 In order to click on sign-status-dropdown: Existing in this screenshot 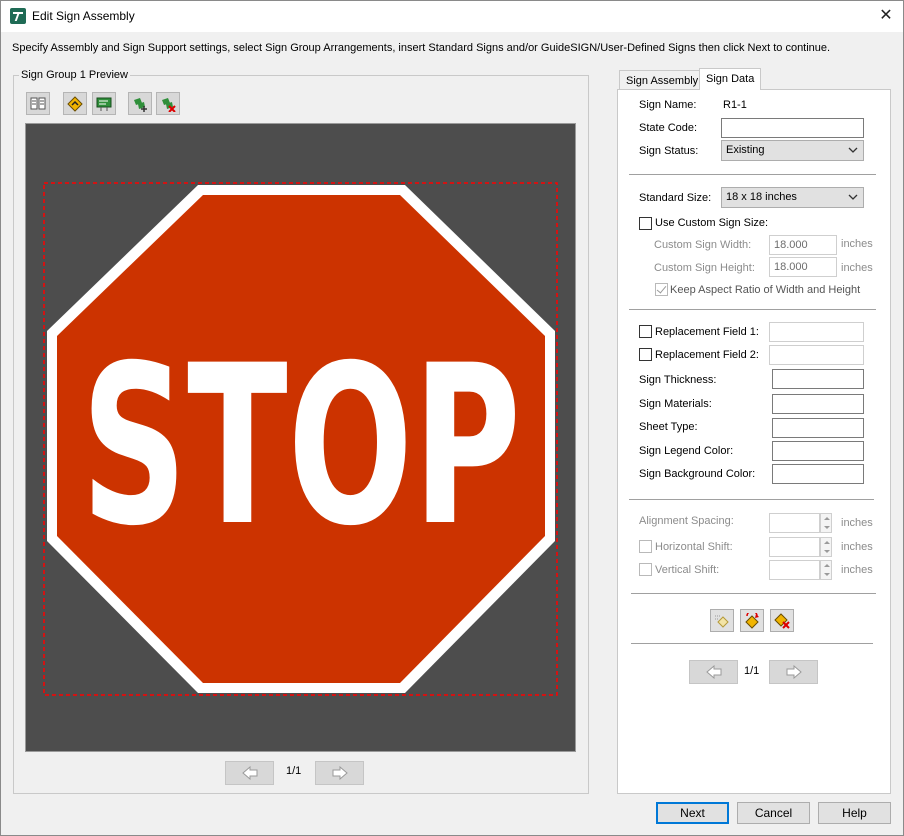, I will do `click(792, 150)`.